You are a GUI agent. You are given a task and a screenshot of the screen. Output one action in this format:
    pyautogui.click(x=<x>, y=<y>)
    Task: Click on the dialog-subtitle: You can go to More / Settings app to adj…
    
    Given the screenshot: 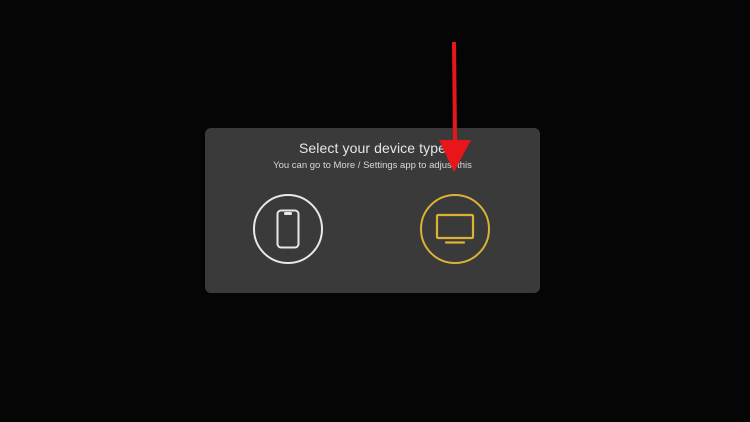 What is the action you would take?
    pyautogui.click(x=372, y=165)
    